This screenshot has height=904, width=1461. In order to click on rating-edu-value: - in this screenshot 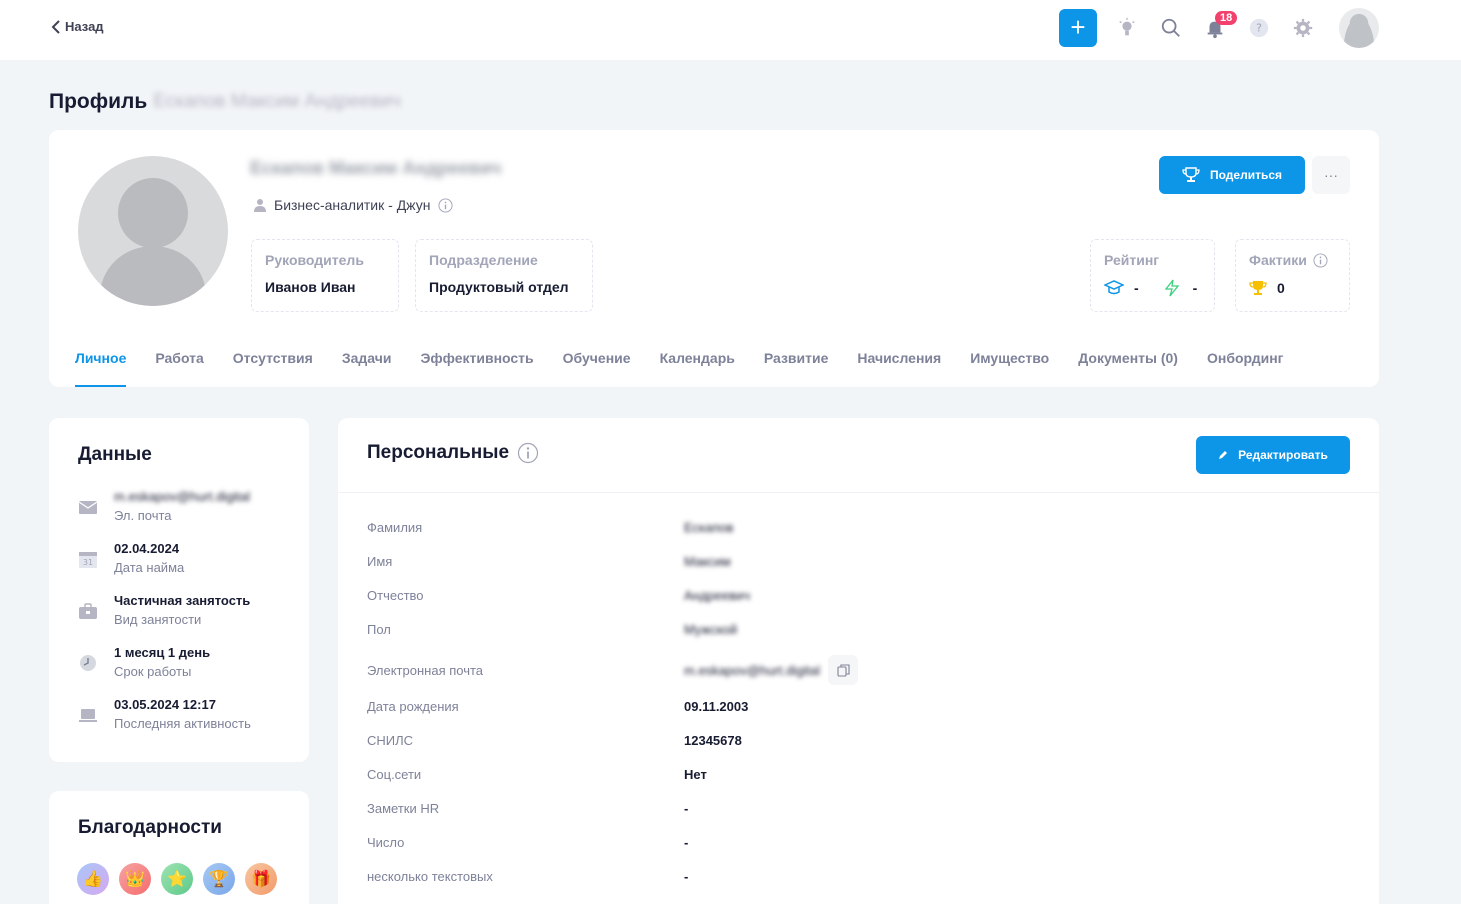, I will do `click(1136, 288)`.